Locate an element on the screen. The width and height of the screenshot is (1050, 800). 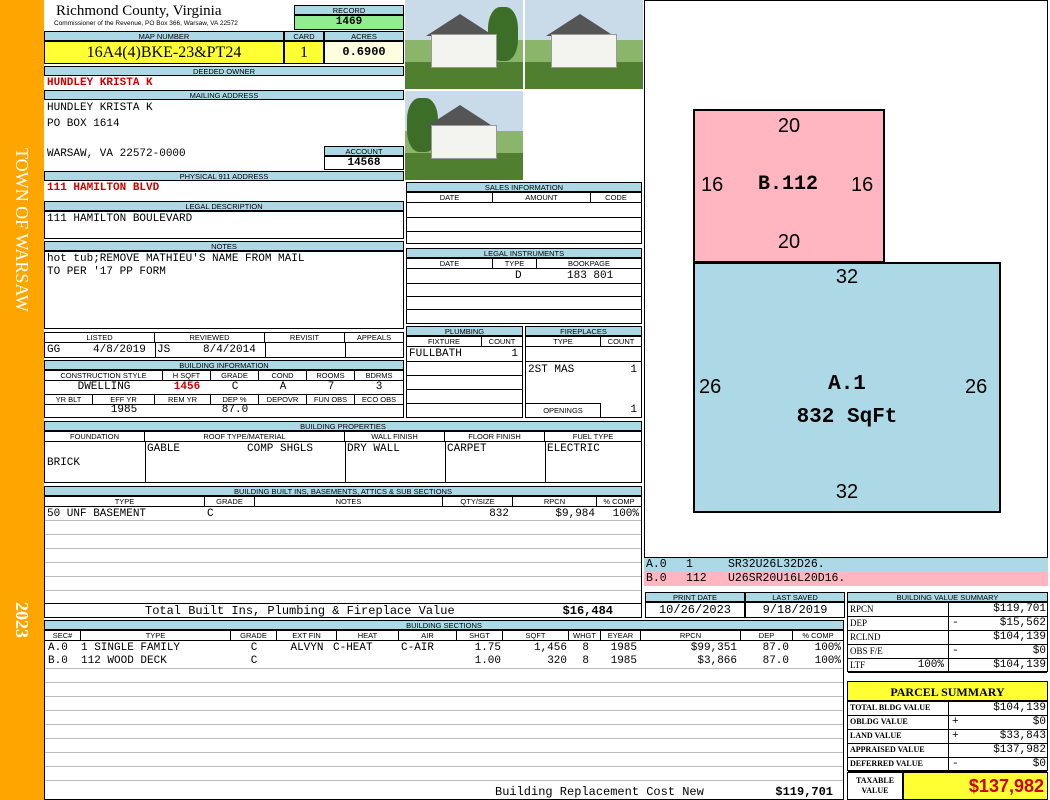
card-label: CARD is located at coordinates (304, 36).